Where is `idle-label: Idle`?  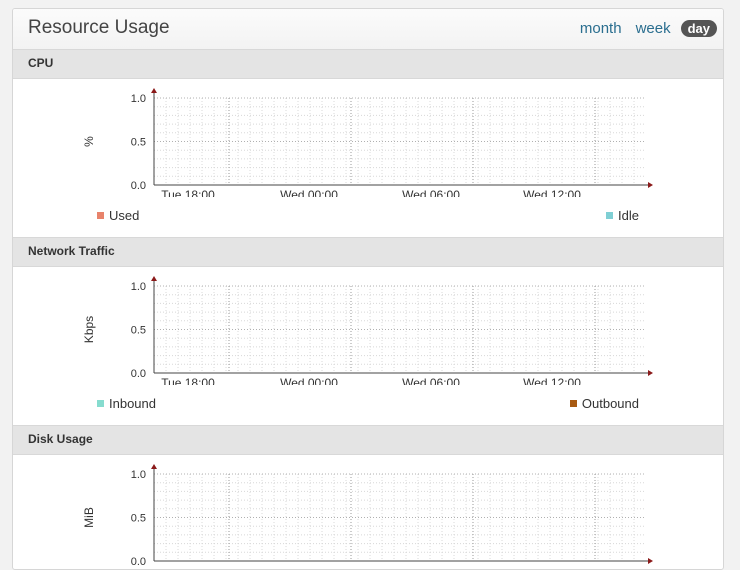 idle-label: Idle is located at coordinates (628, 215).